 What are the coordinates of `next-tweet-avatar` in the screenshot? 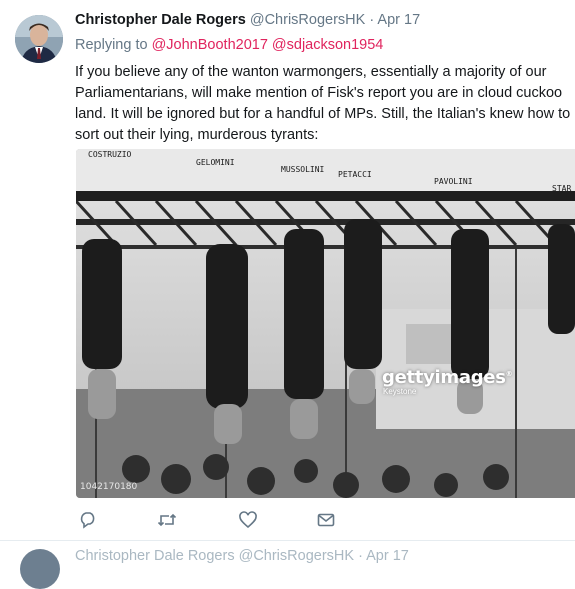 It's located at (40, 569).